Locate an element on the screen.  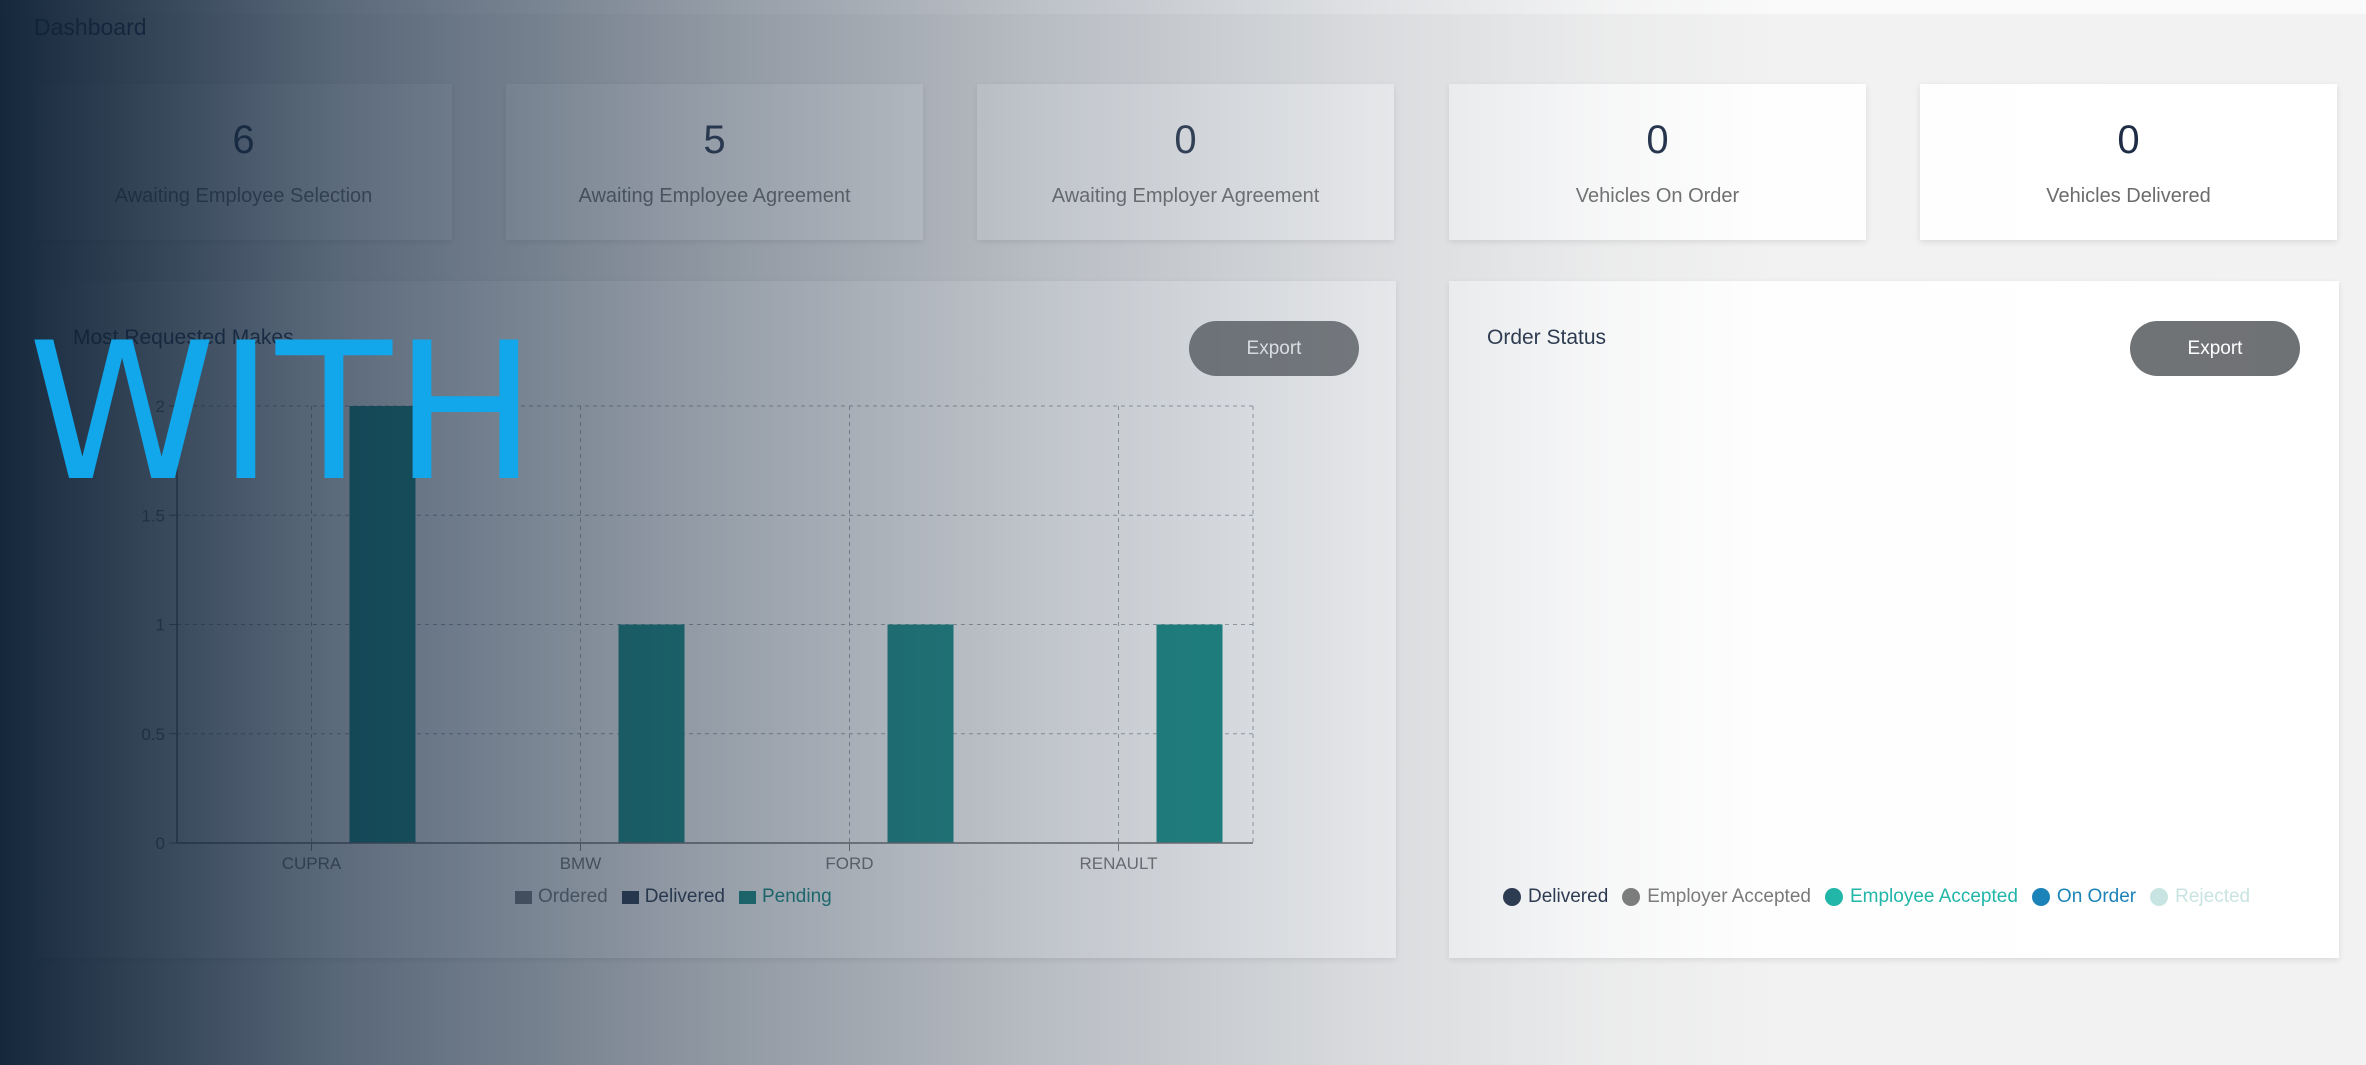
legend-label: On Order is located at coordinates (2096, 896).